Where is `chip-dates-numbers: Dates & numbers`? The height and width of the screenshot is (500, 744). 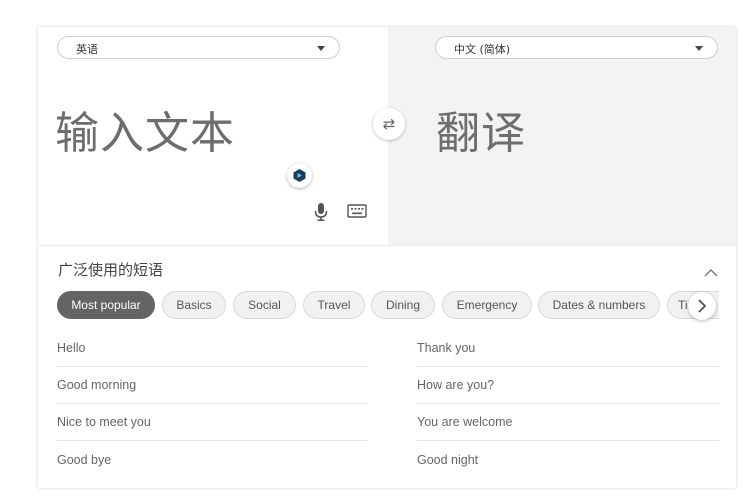
chip-dates-numbers: Dates & numbers is located at coordinates (599, 305).